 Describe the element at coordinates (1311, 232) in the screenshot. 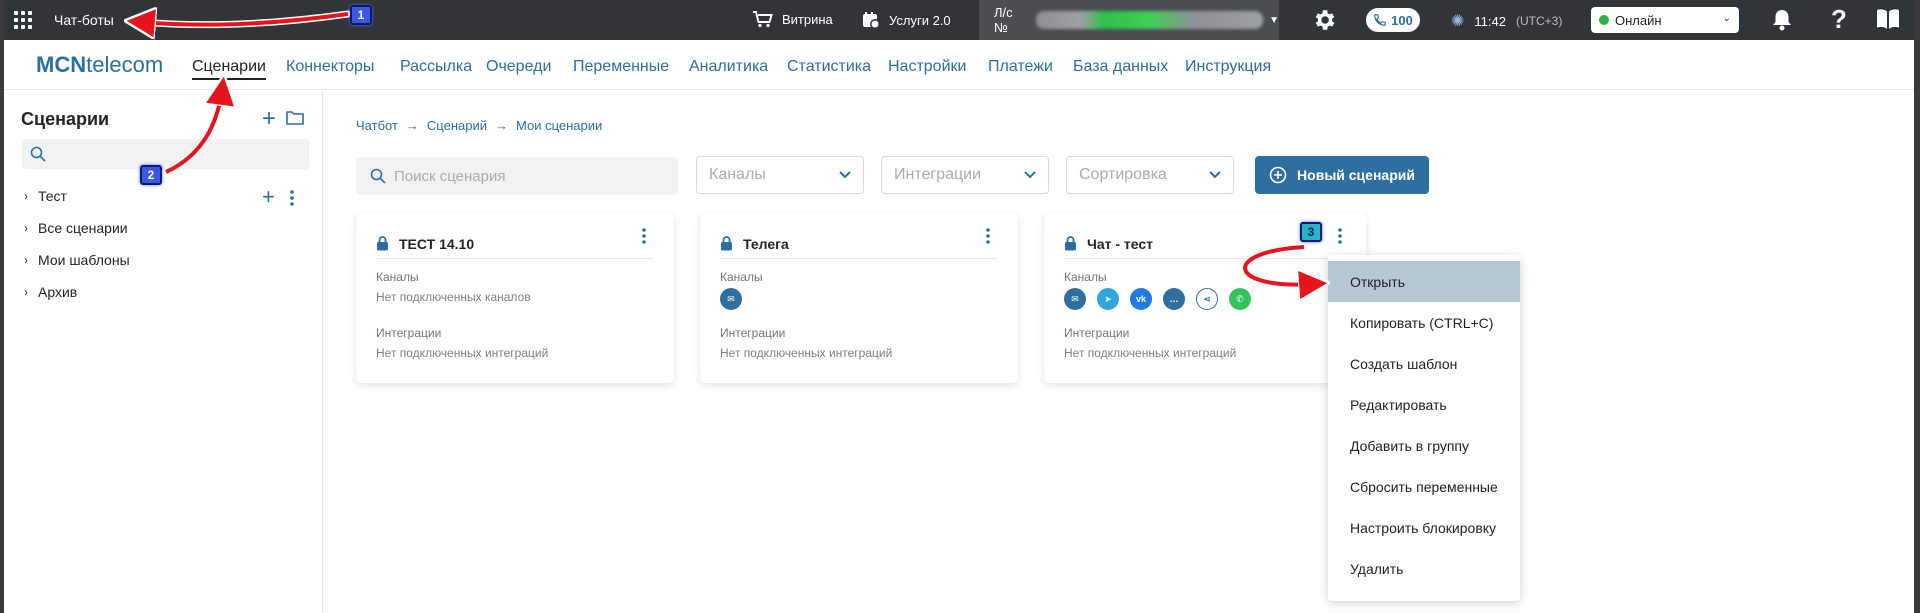

I see `annotation-callout-3: 3` at that location.